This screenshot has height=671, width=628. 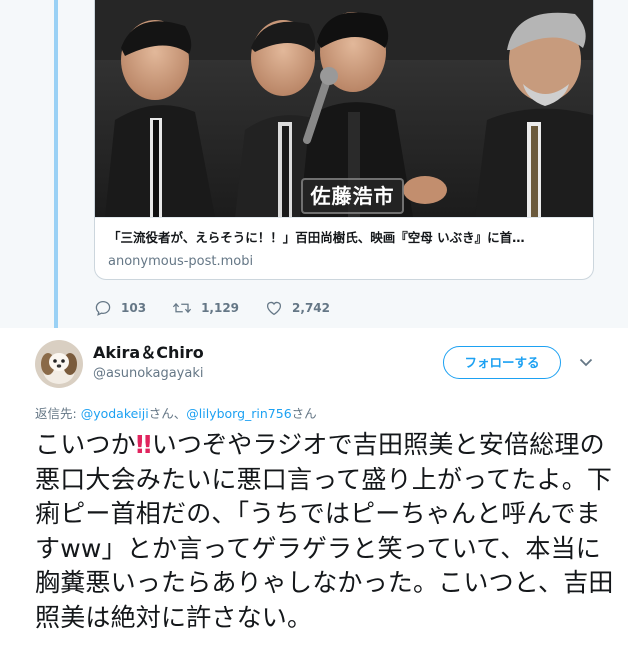 I want to click on like-icon, so click(x=274, y=308).